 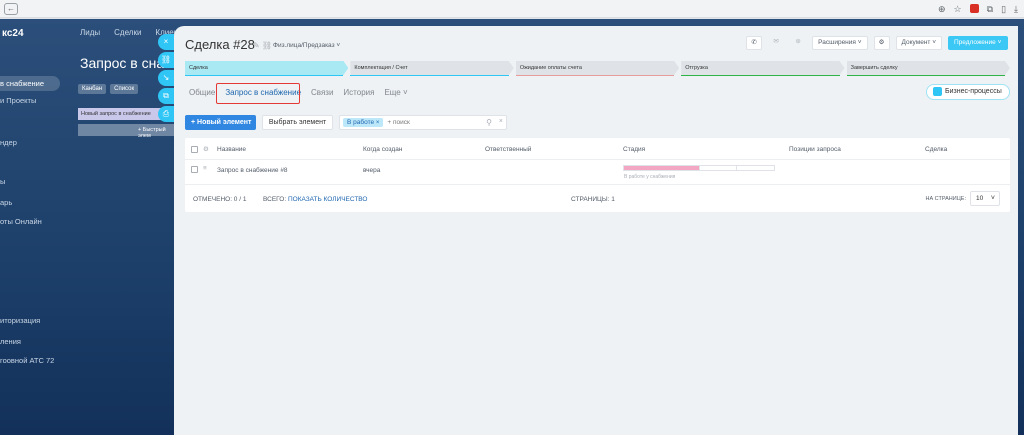 I want to click on view-switcher: Канбан Список, so click(x=108, y=89).